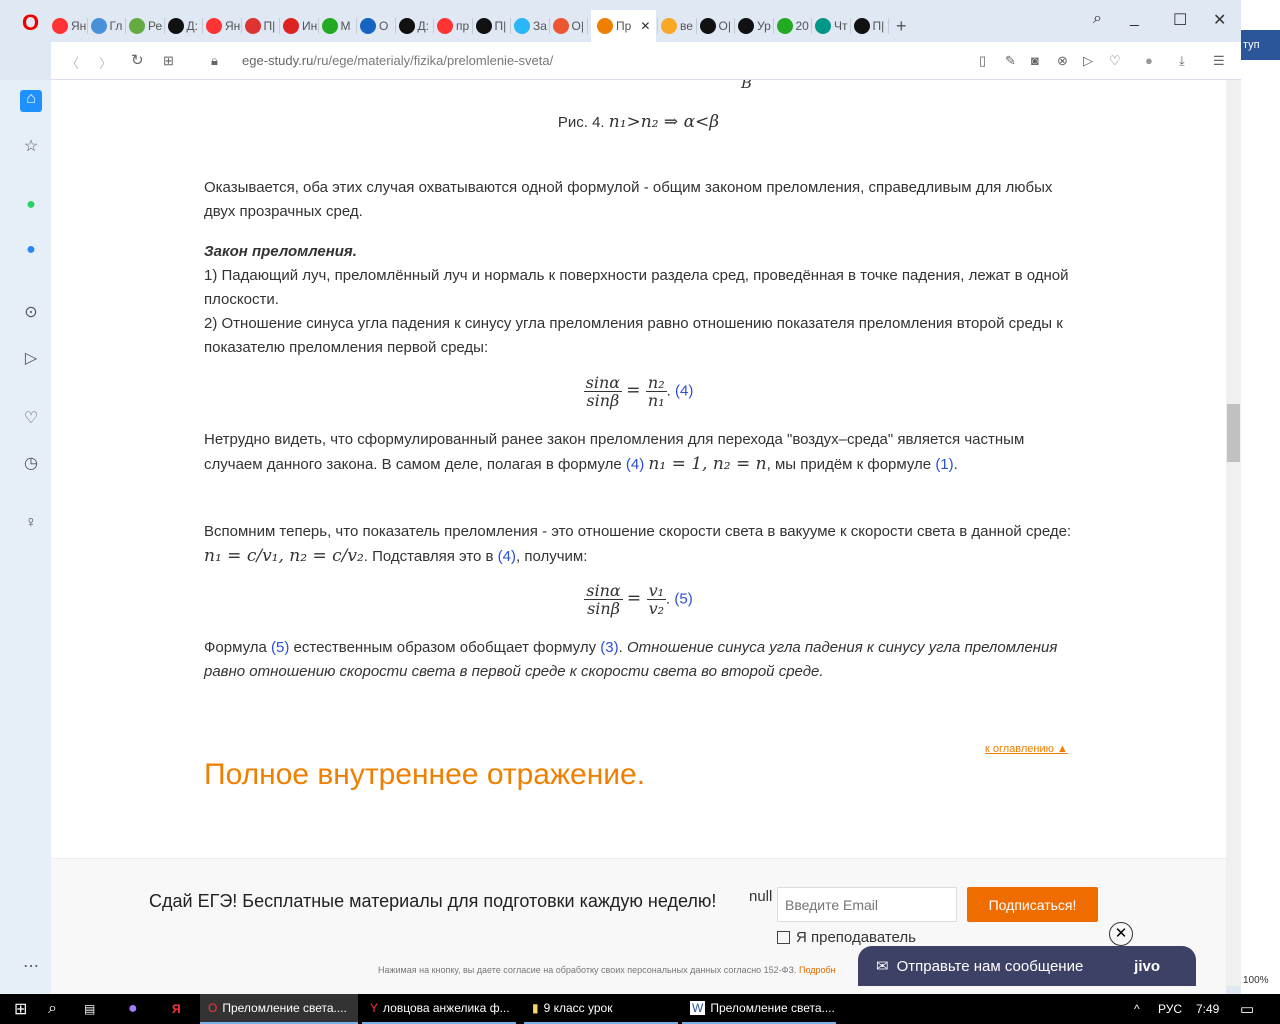 This screenshot has width=1280, height=1024. Describe the element at coordinates (1035, 60) in the screenshot. I see `camera-icon: ◙` at that location.